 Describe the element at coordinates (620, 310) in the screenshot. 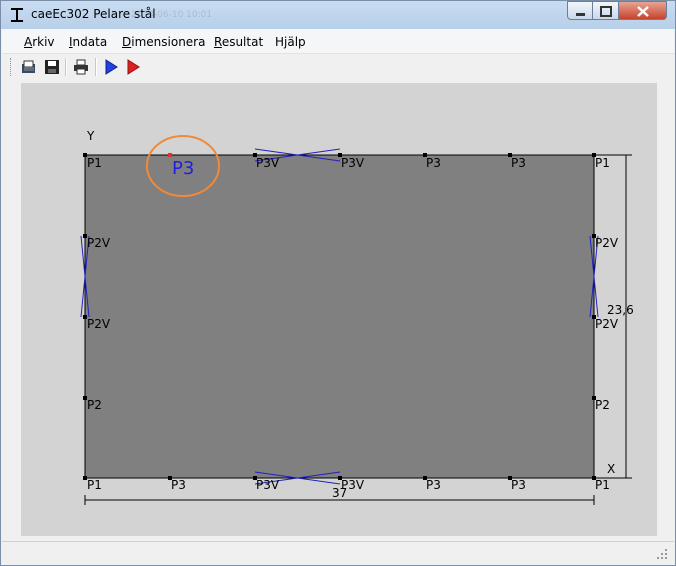

I see `height-dimension-value: 23,6` at that location.